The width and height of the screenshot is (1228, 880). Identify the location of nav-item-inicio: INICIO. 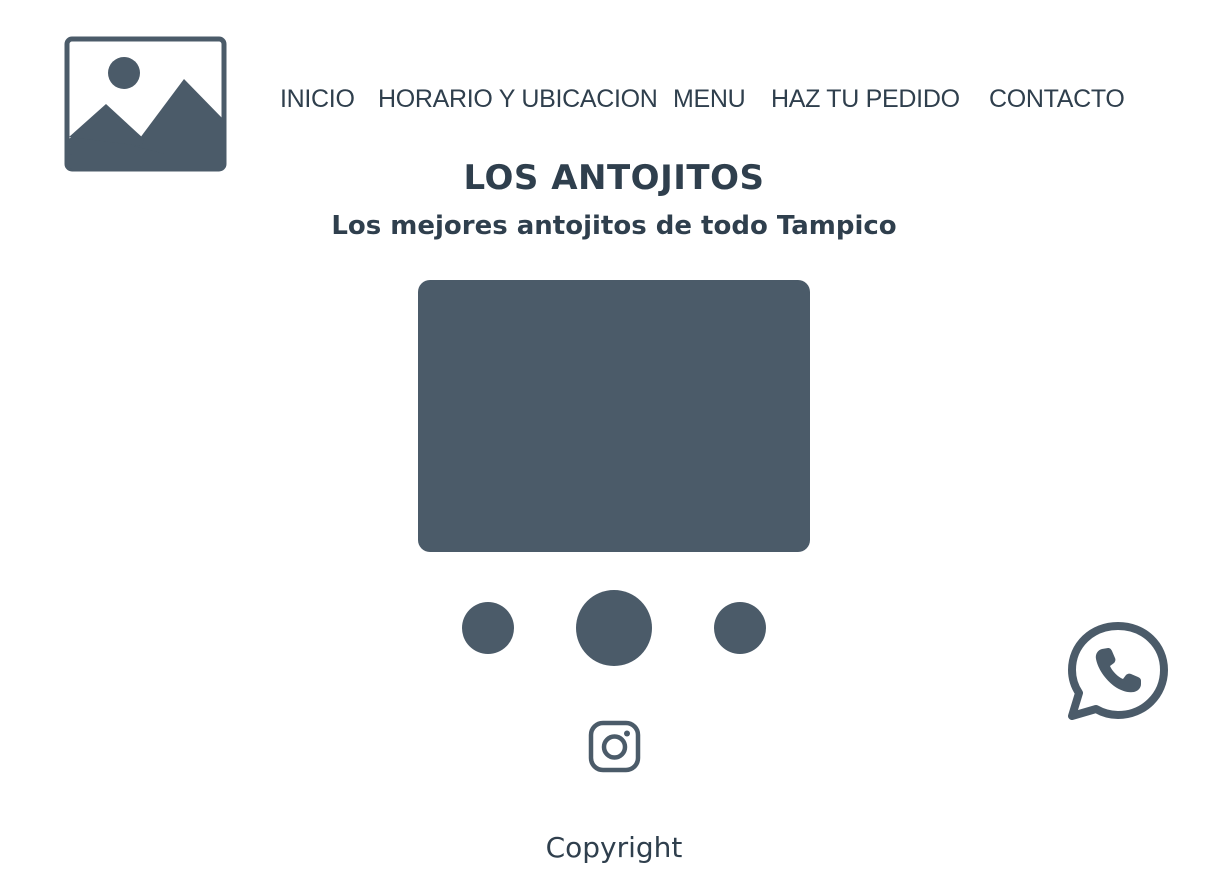
(317, 99).